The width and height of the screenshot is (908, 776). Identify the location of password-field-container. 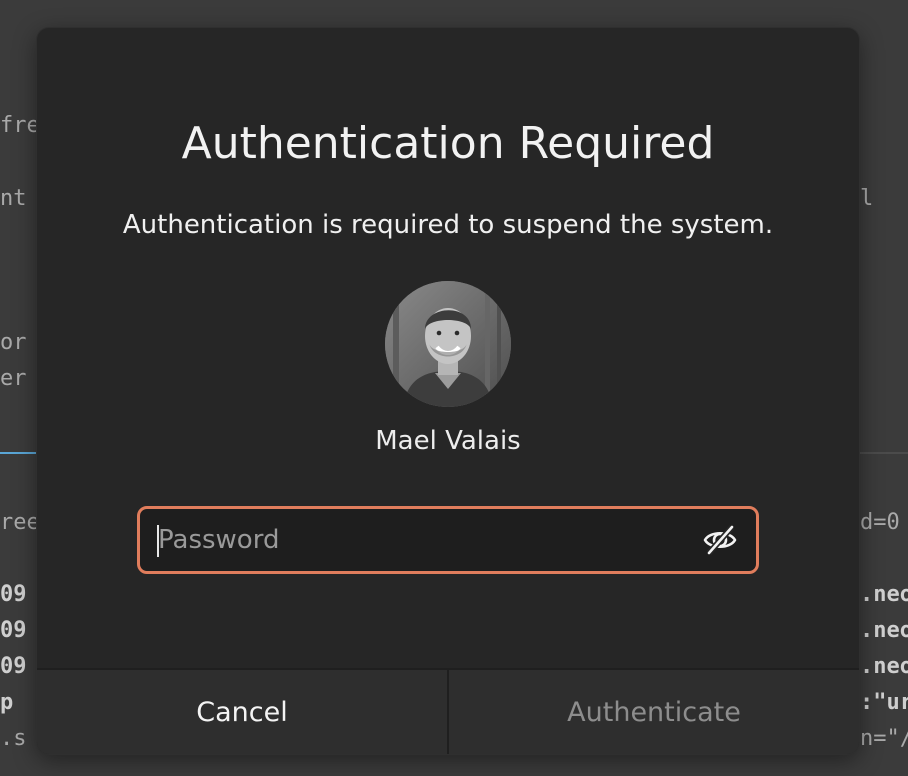
(448, 540).